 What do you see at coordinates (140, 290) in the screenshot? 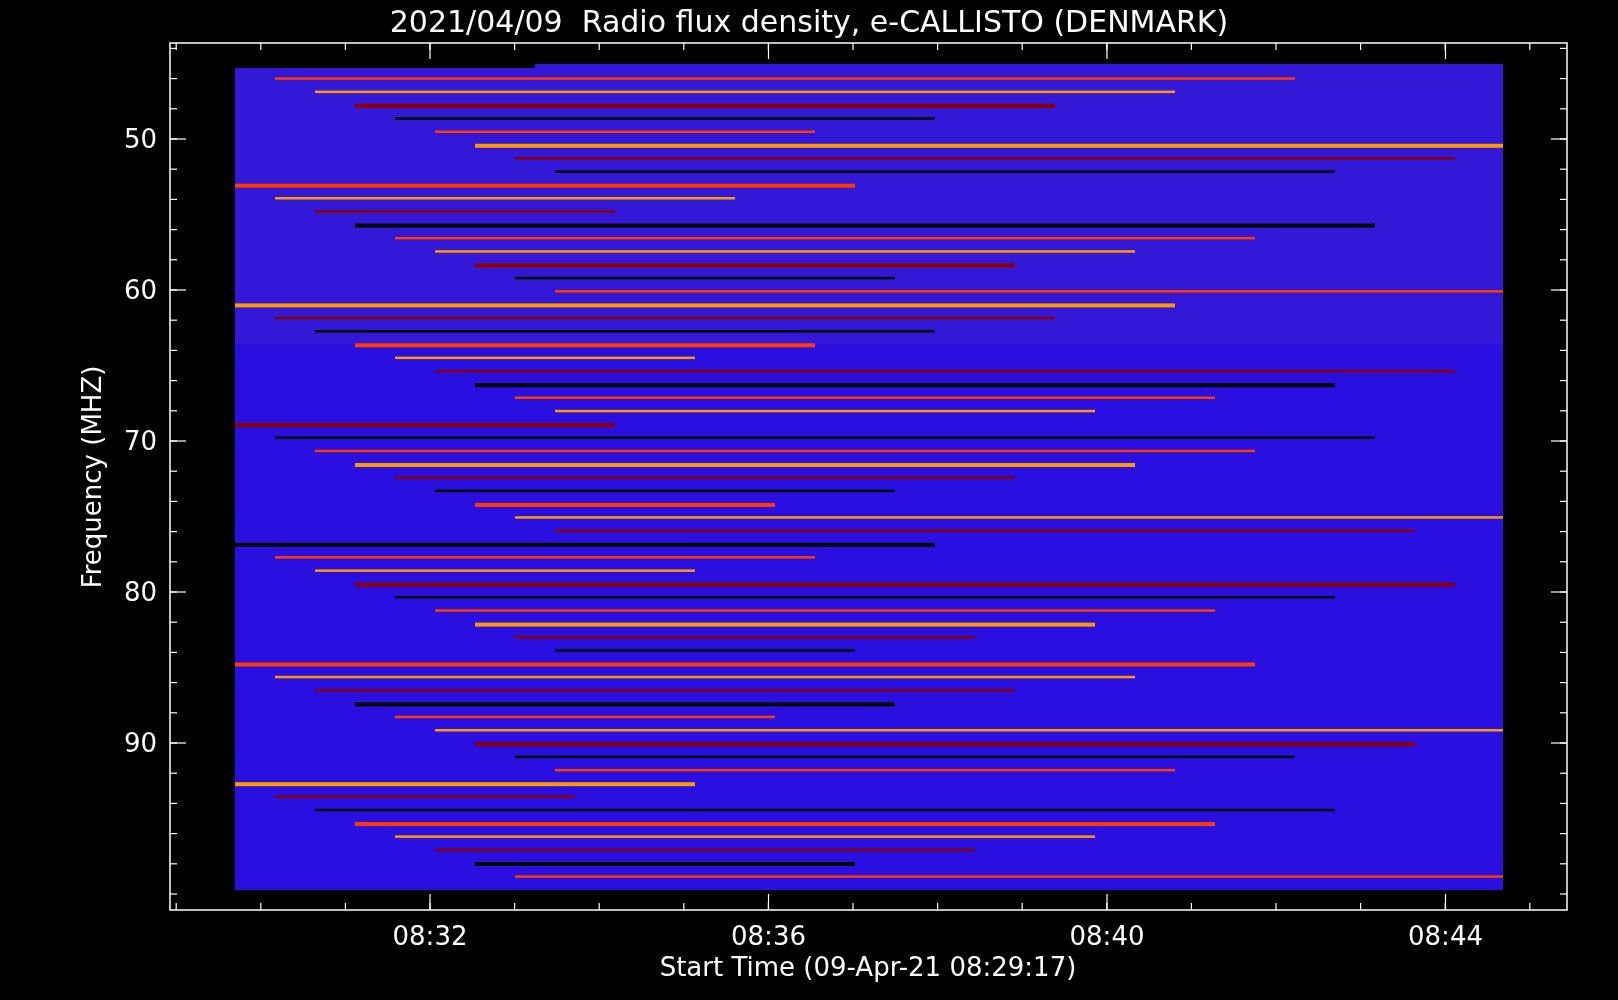
I see `y-tick-label: 60` at bounding box center [140, 290].